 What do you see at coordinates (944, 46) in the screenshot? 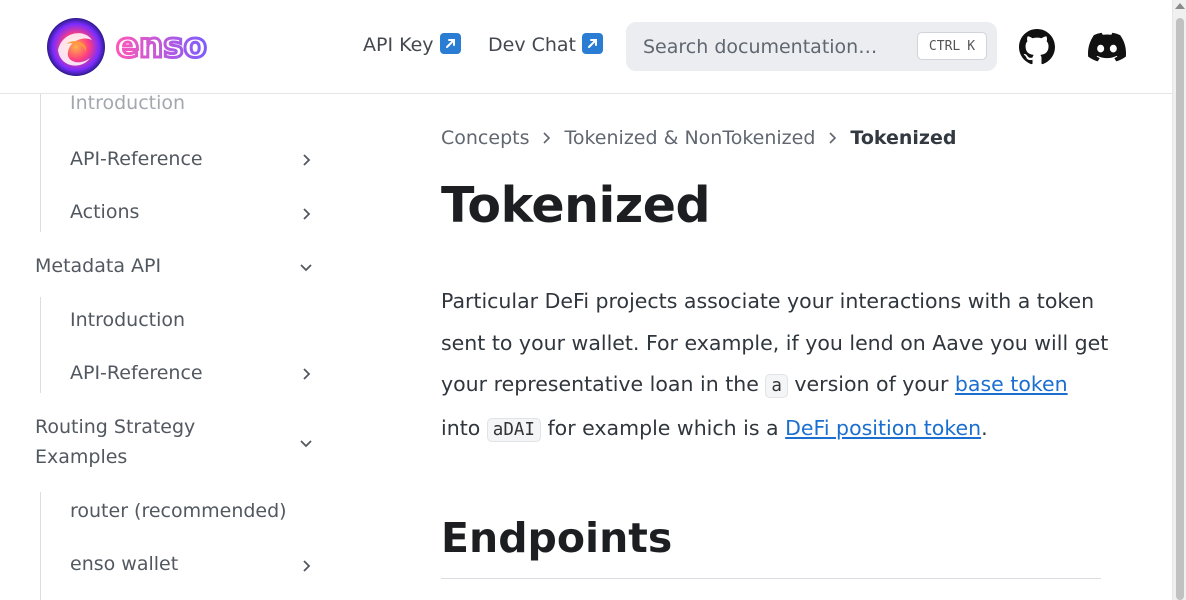
I see `kbd-ctrl: CTRL` at bounding box center [944, 46].